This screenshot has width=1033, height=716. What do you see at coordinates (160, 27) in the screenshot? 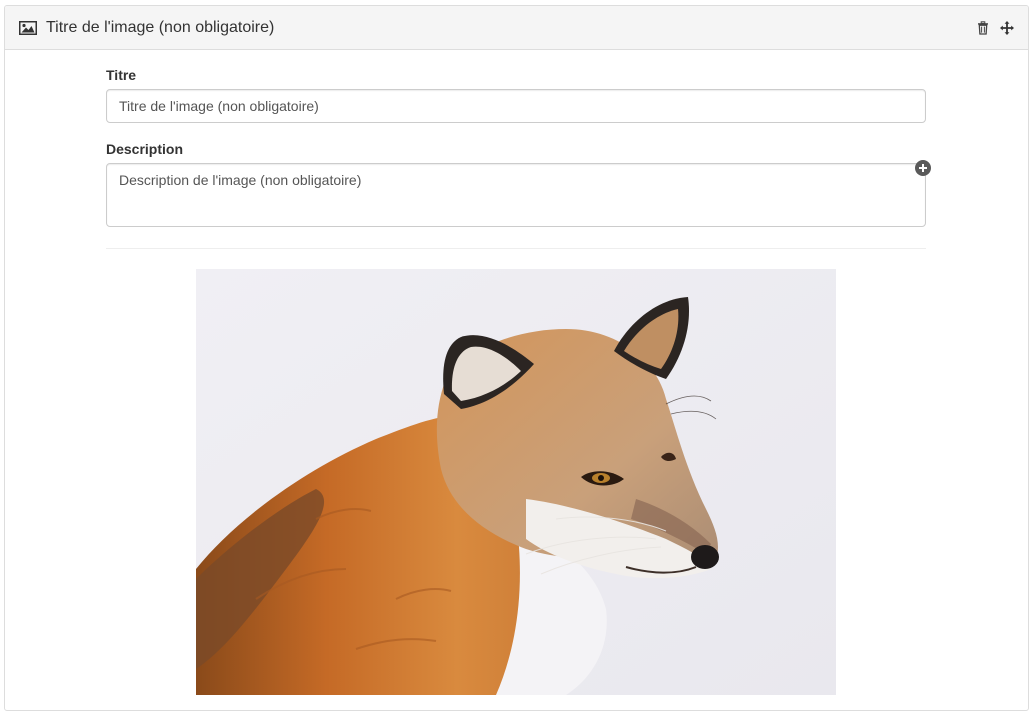
I see `panel-title: Titre de l'image (non obligatoire)` at bounding box center [160, 27].